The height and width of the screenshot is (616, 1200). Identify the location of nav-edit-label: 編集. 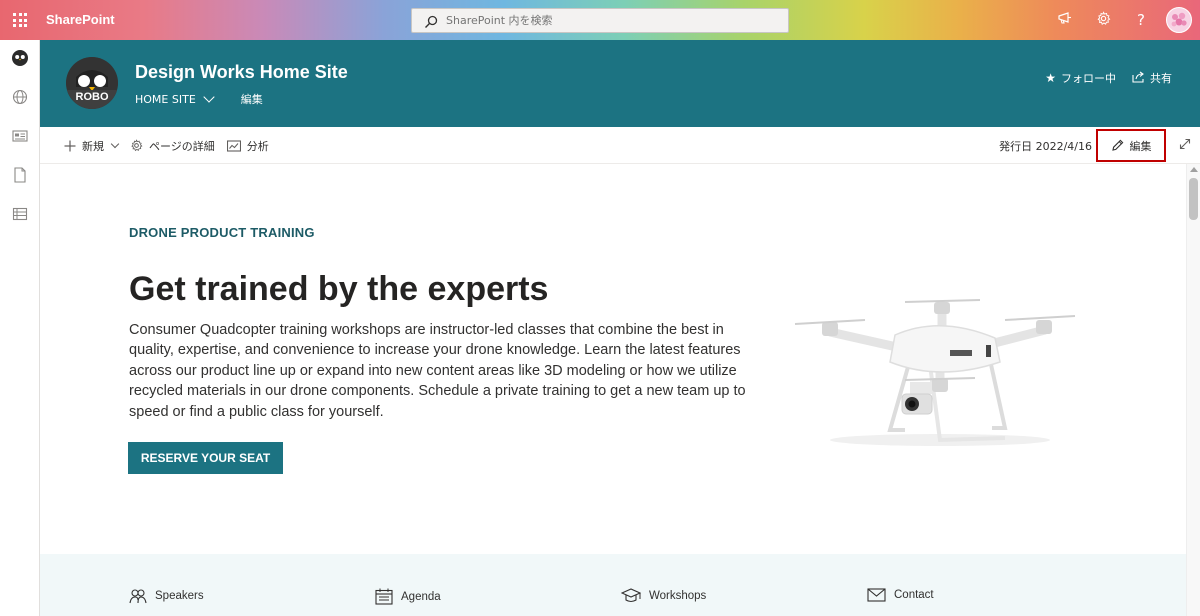
(251, 99).